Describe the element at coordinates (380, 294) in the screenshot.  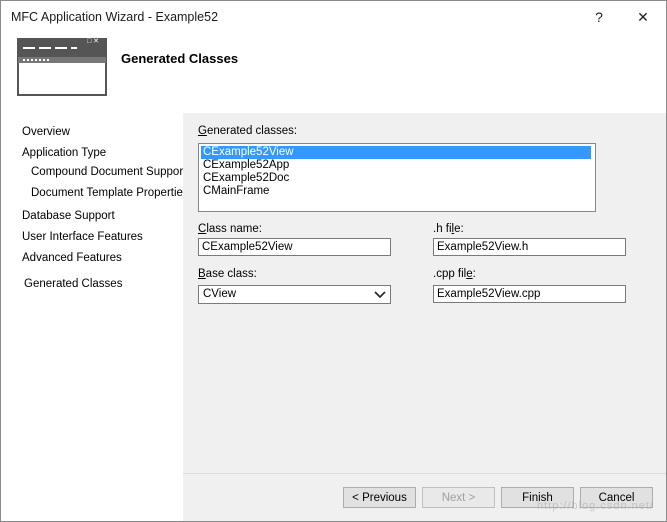
I see `chevron-down-icon` at that location.